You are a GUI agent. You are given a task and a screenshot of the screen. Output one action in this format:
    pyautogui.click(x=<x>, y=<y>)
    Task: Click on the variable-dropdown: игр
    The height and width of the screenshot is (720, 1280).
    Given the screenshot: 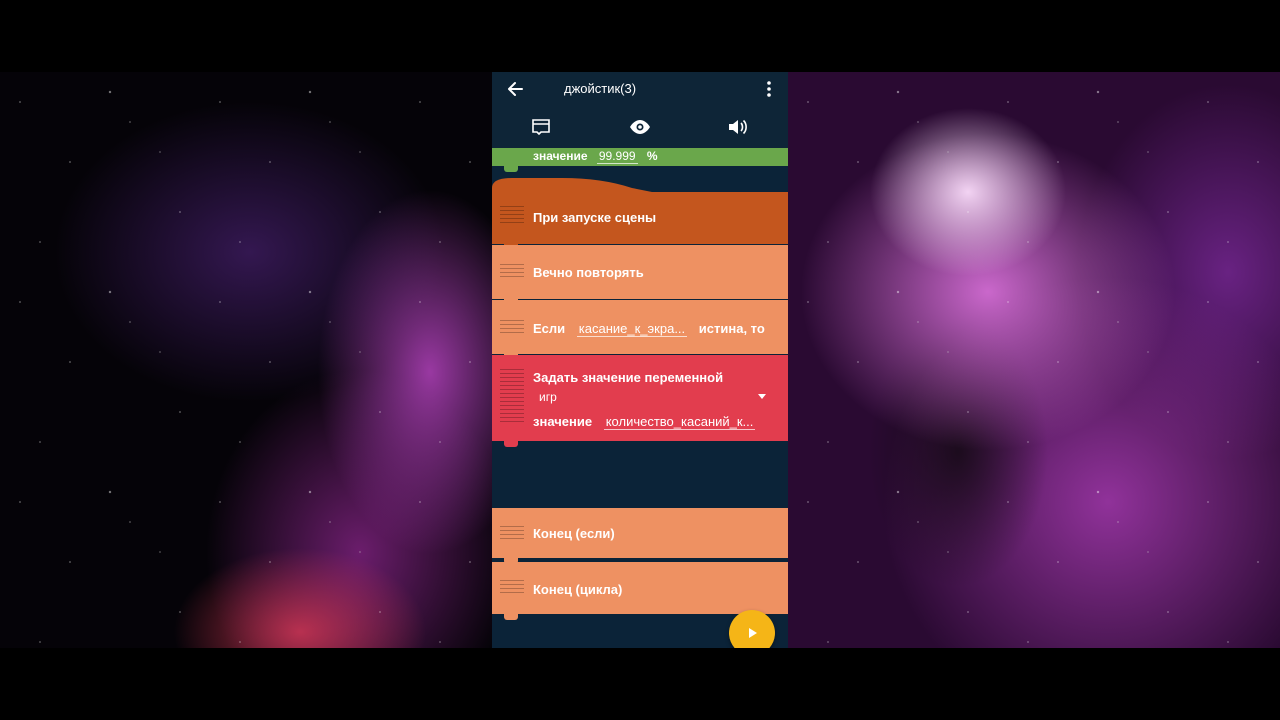 What is the action you would take?
    pyautogui.click(x=654, y=397)
    